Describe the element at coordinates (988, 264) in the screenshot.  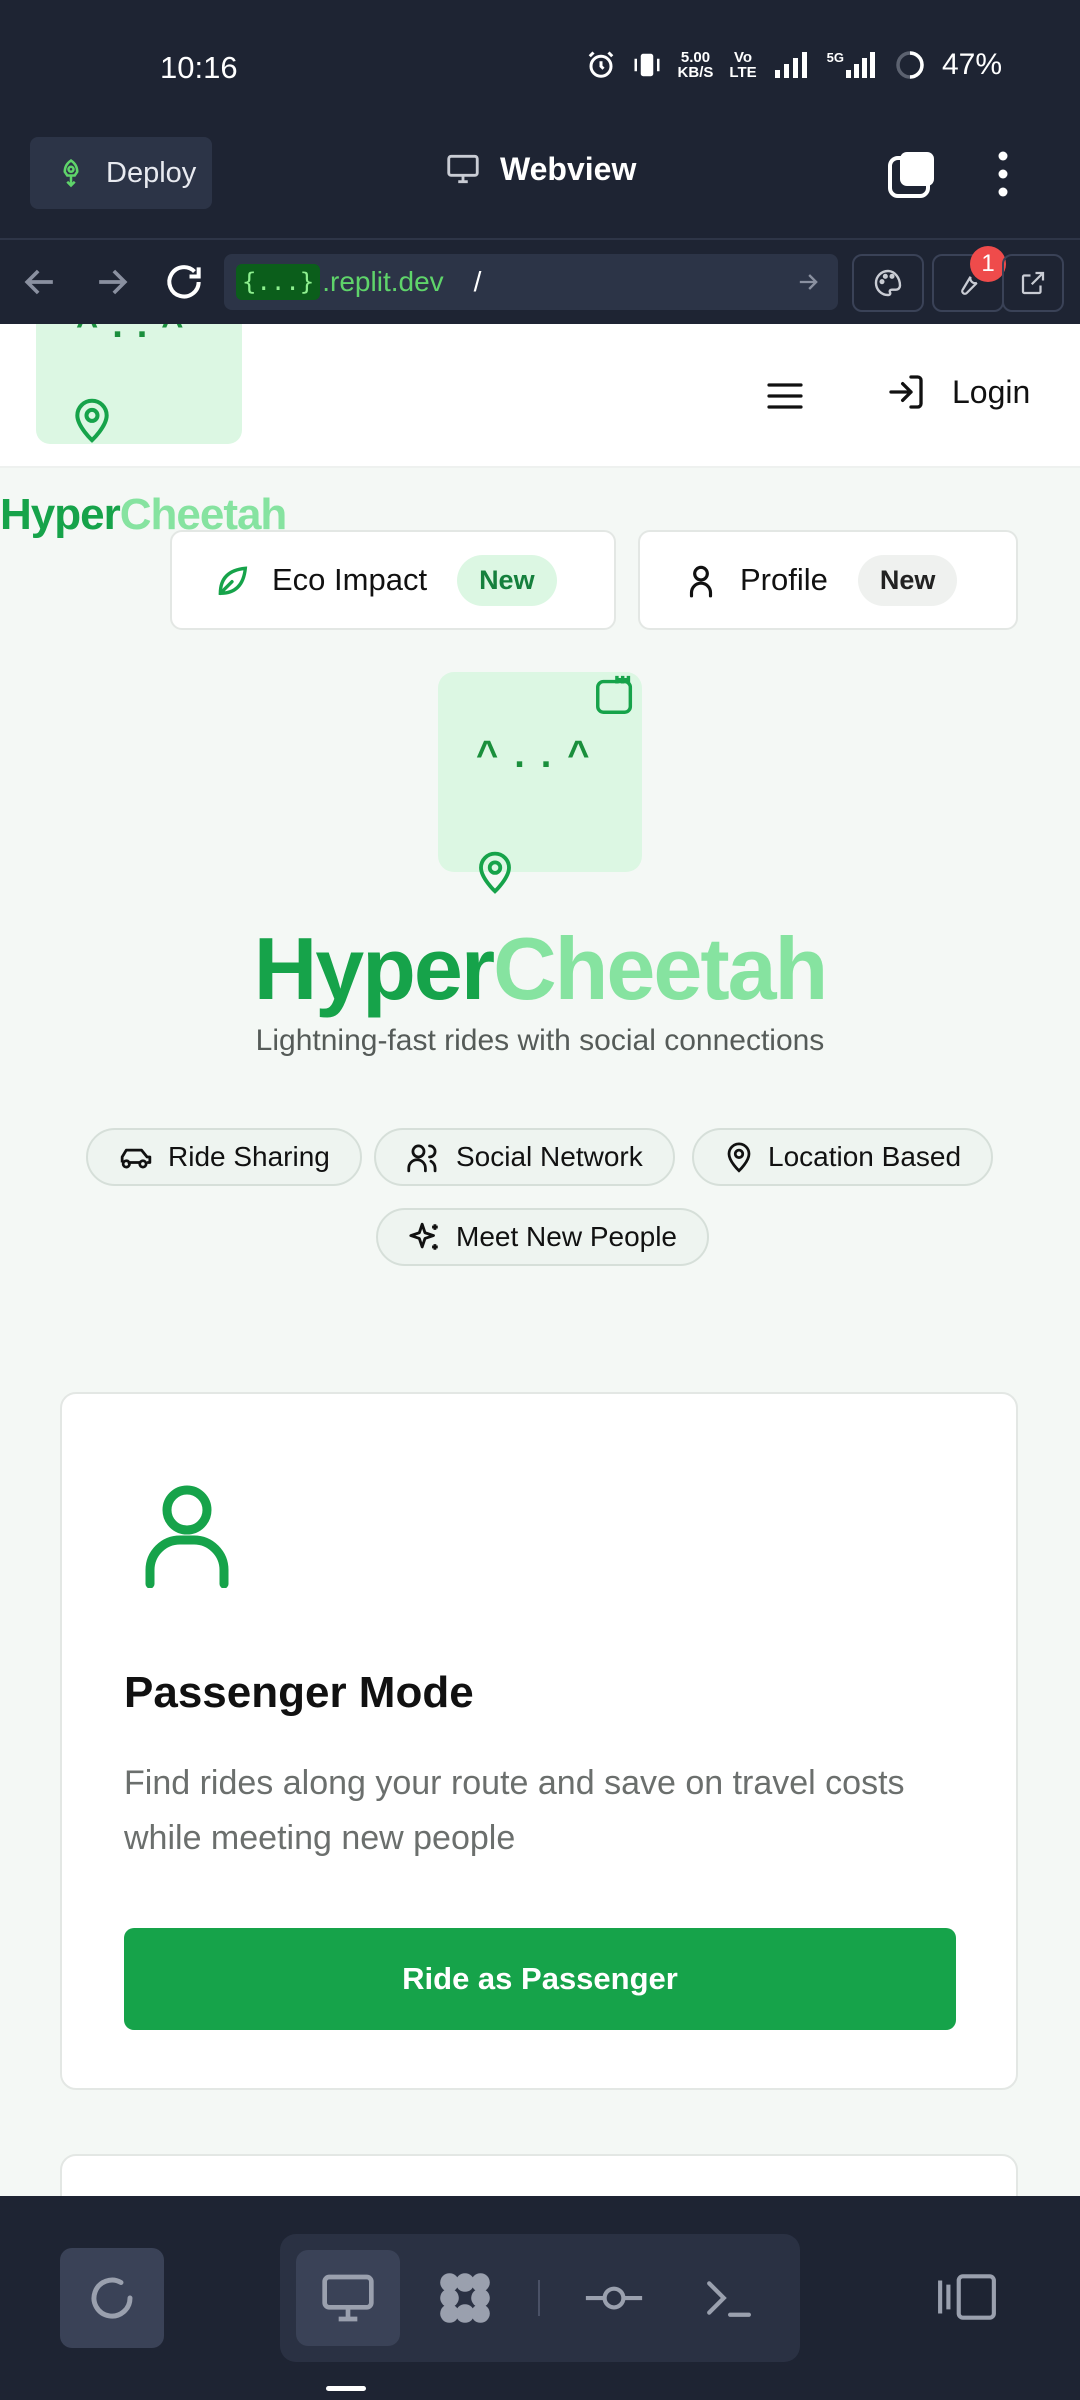
I see `notification-badge: 1` at that location.